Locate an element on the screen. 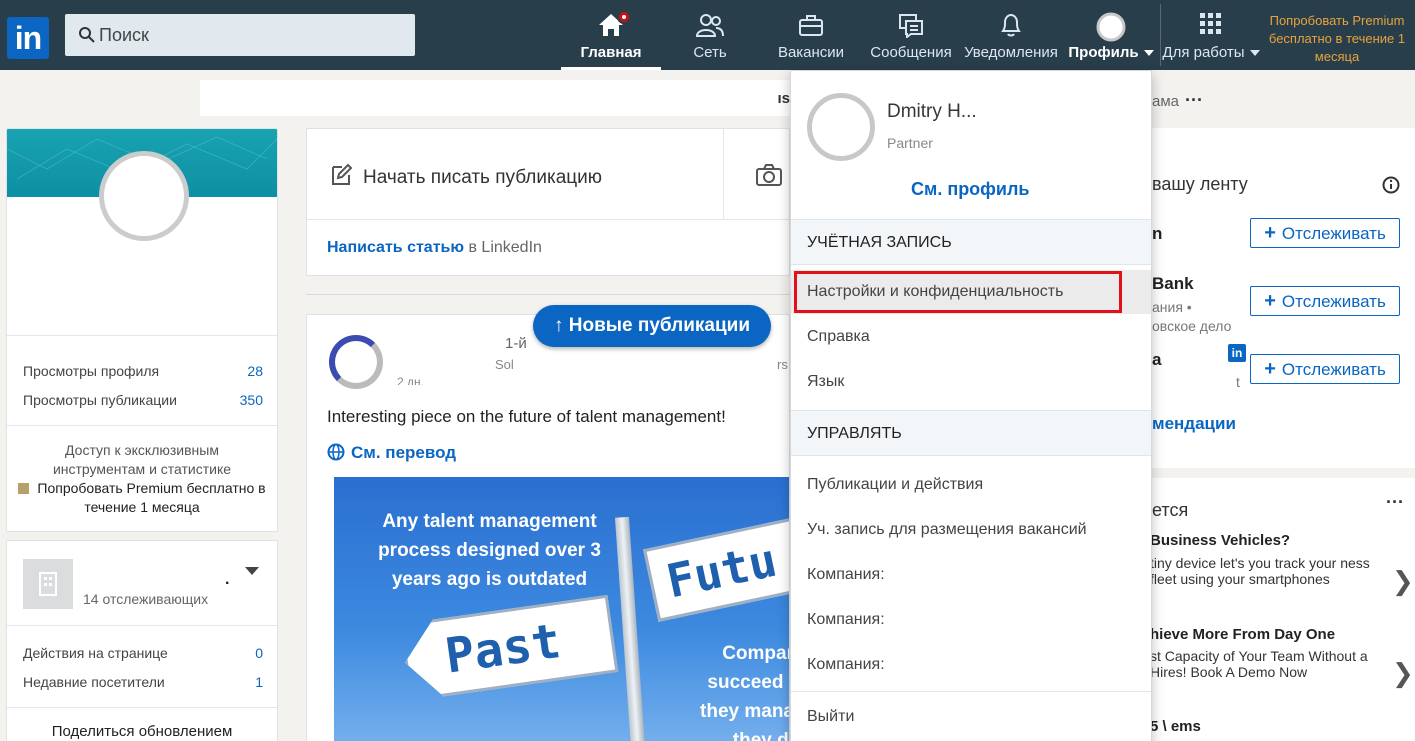  nav-for-business: Для работы is located at coordinates (1211, 35).